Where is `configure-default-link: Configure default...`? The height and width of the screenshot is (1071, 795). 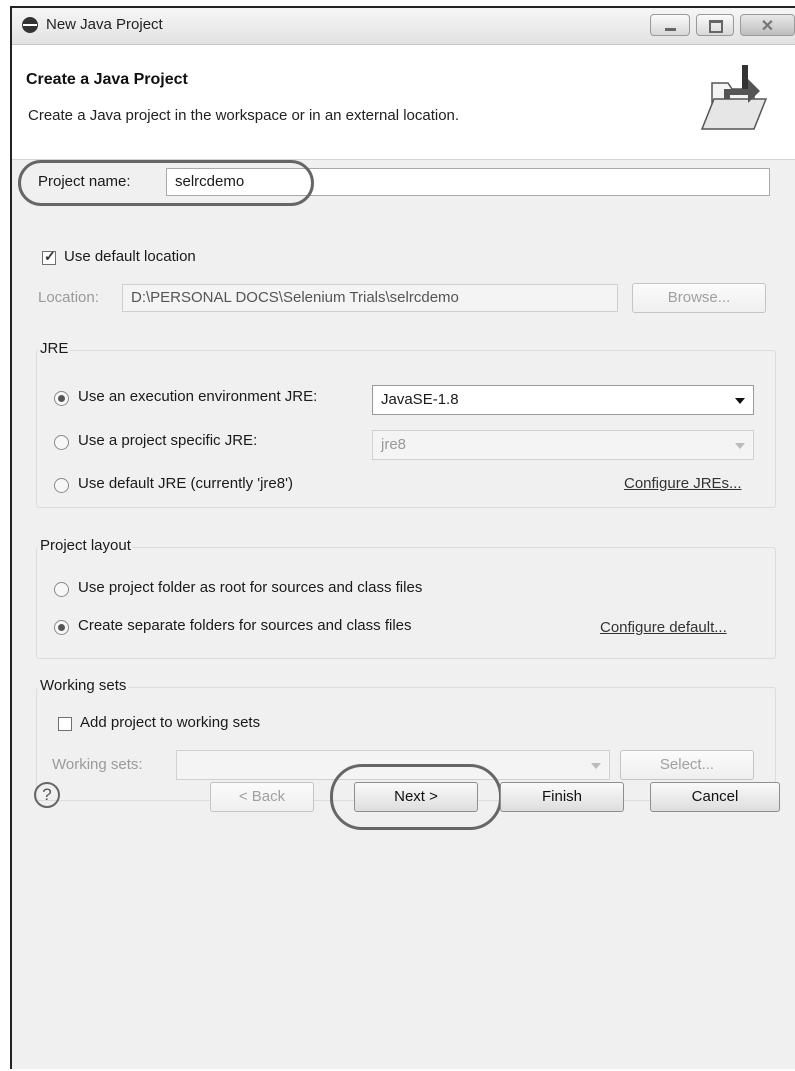
configure-default-link: Configure default... is located at coordinates (663, 627).